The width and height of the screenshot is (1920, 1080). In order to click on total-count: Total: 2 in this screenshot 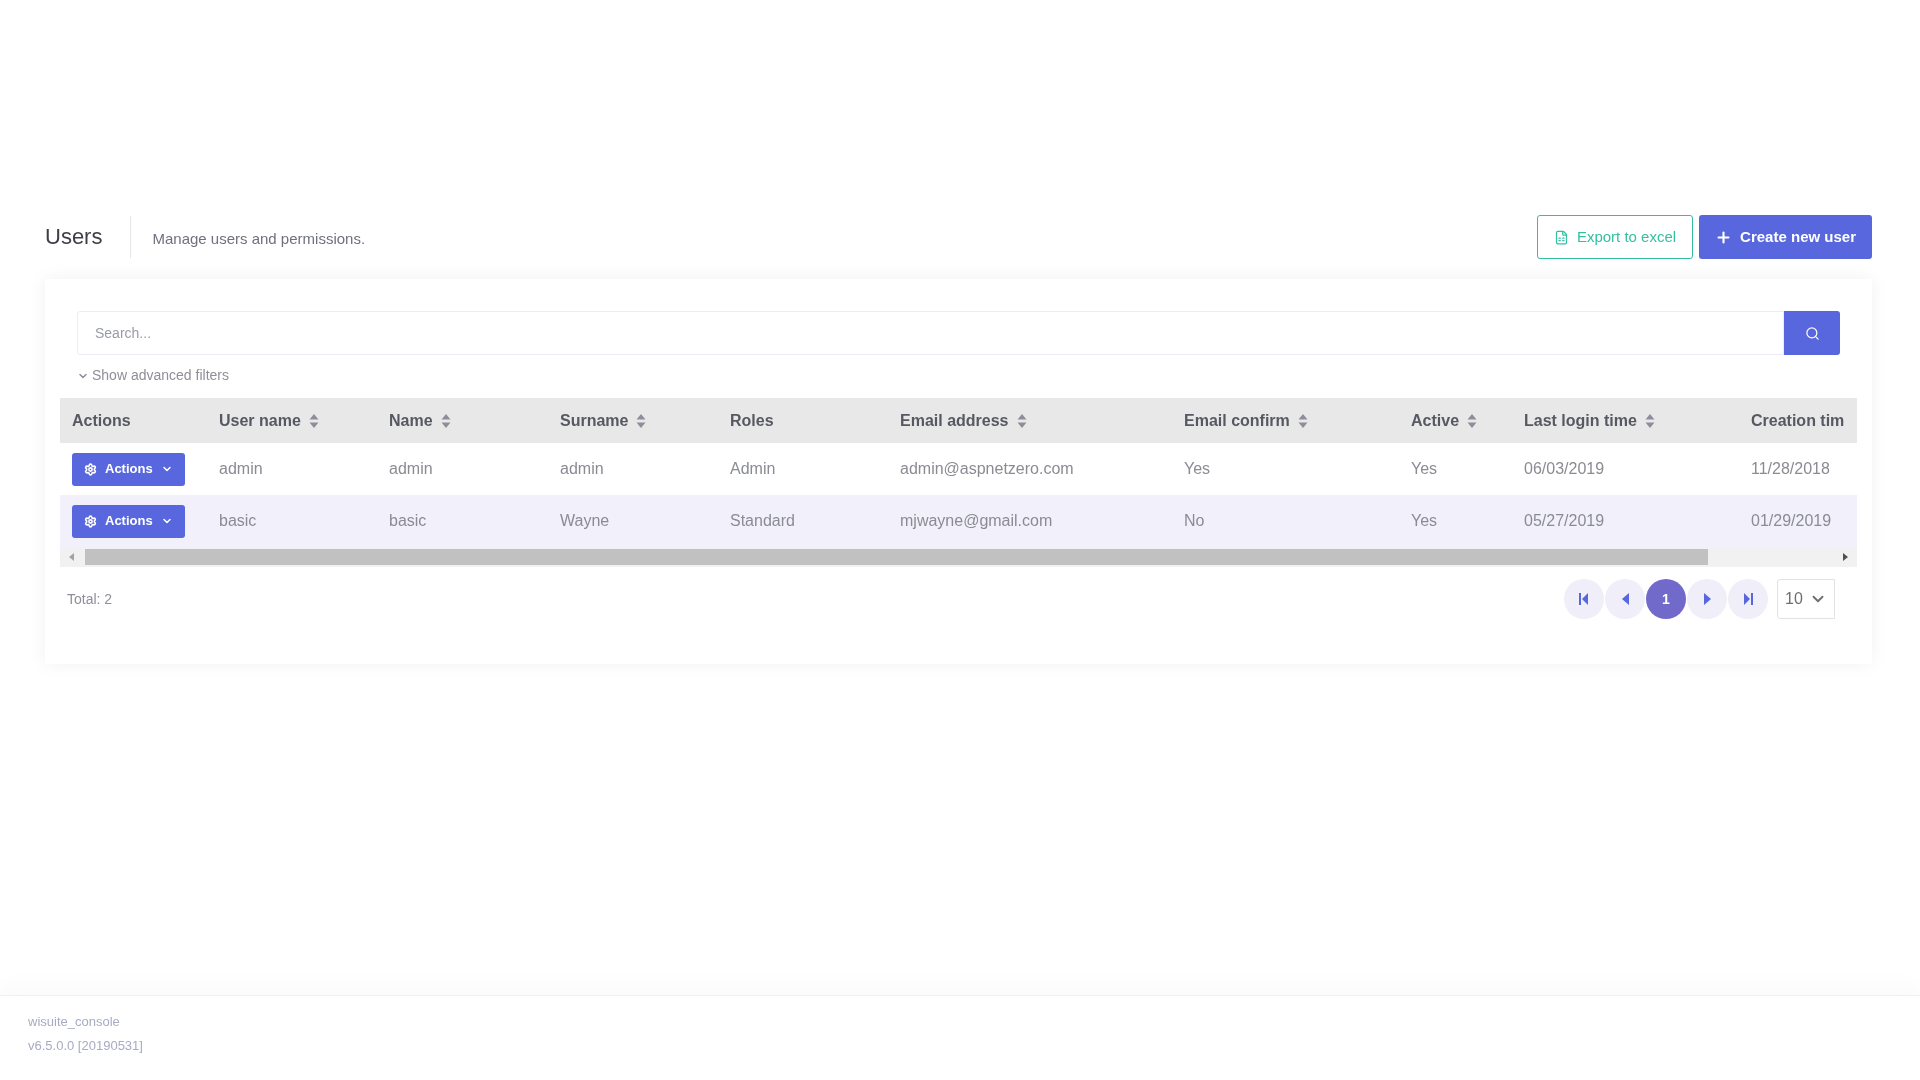, I will do `click(90, 599)`.